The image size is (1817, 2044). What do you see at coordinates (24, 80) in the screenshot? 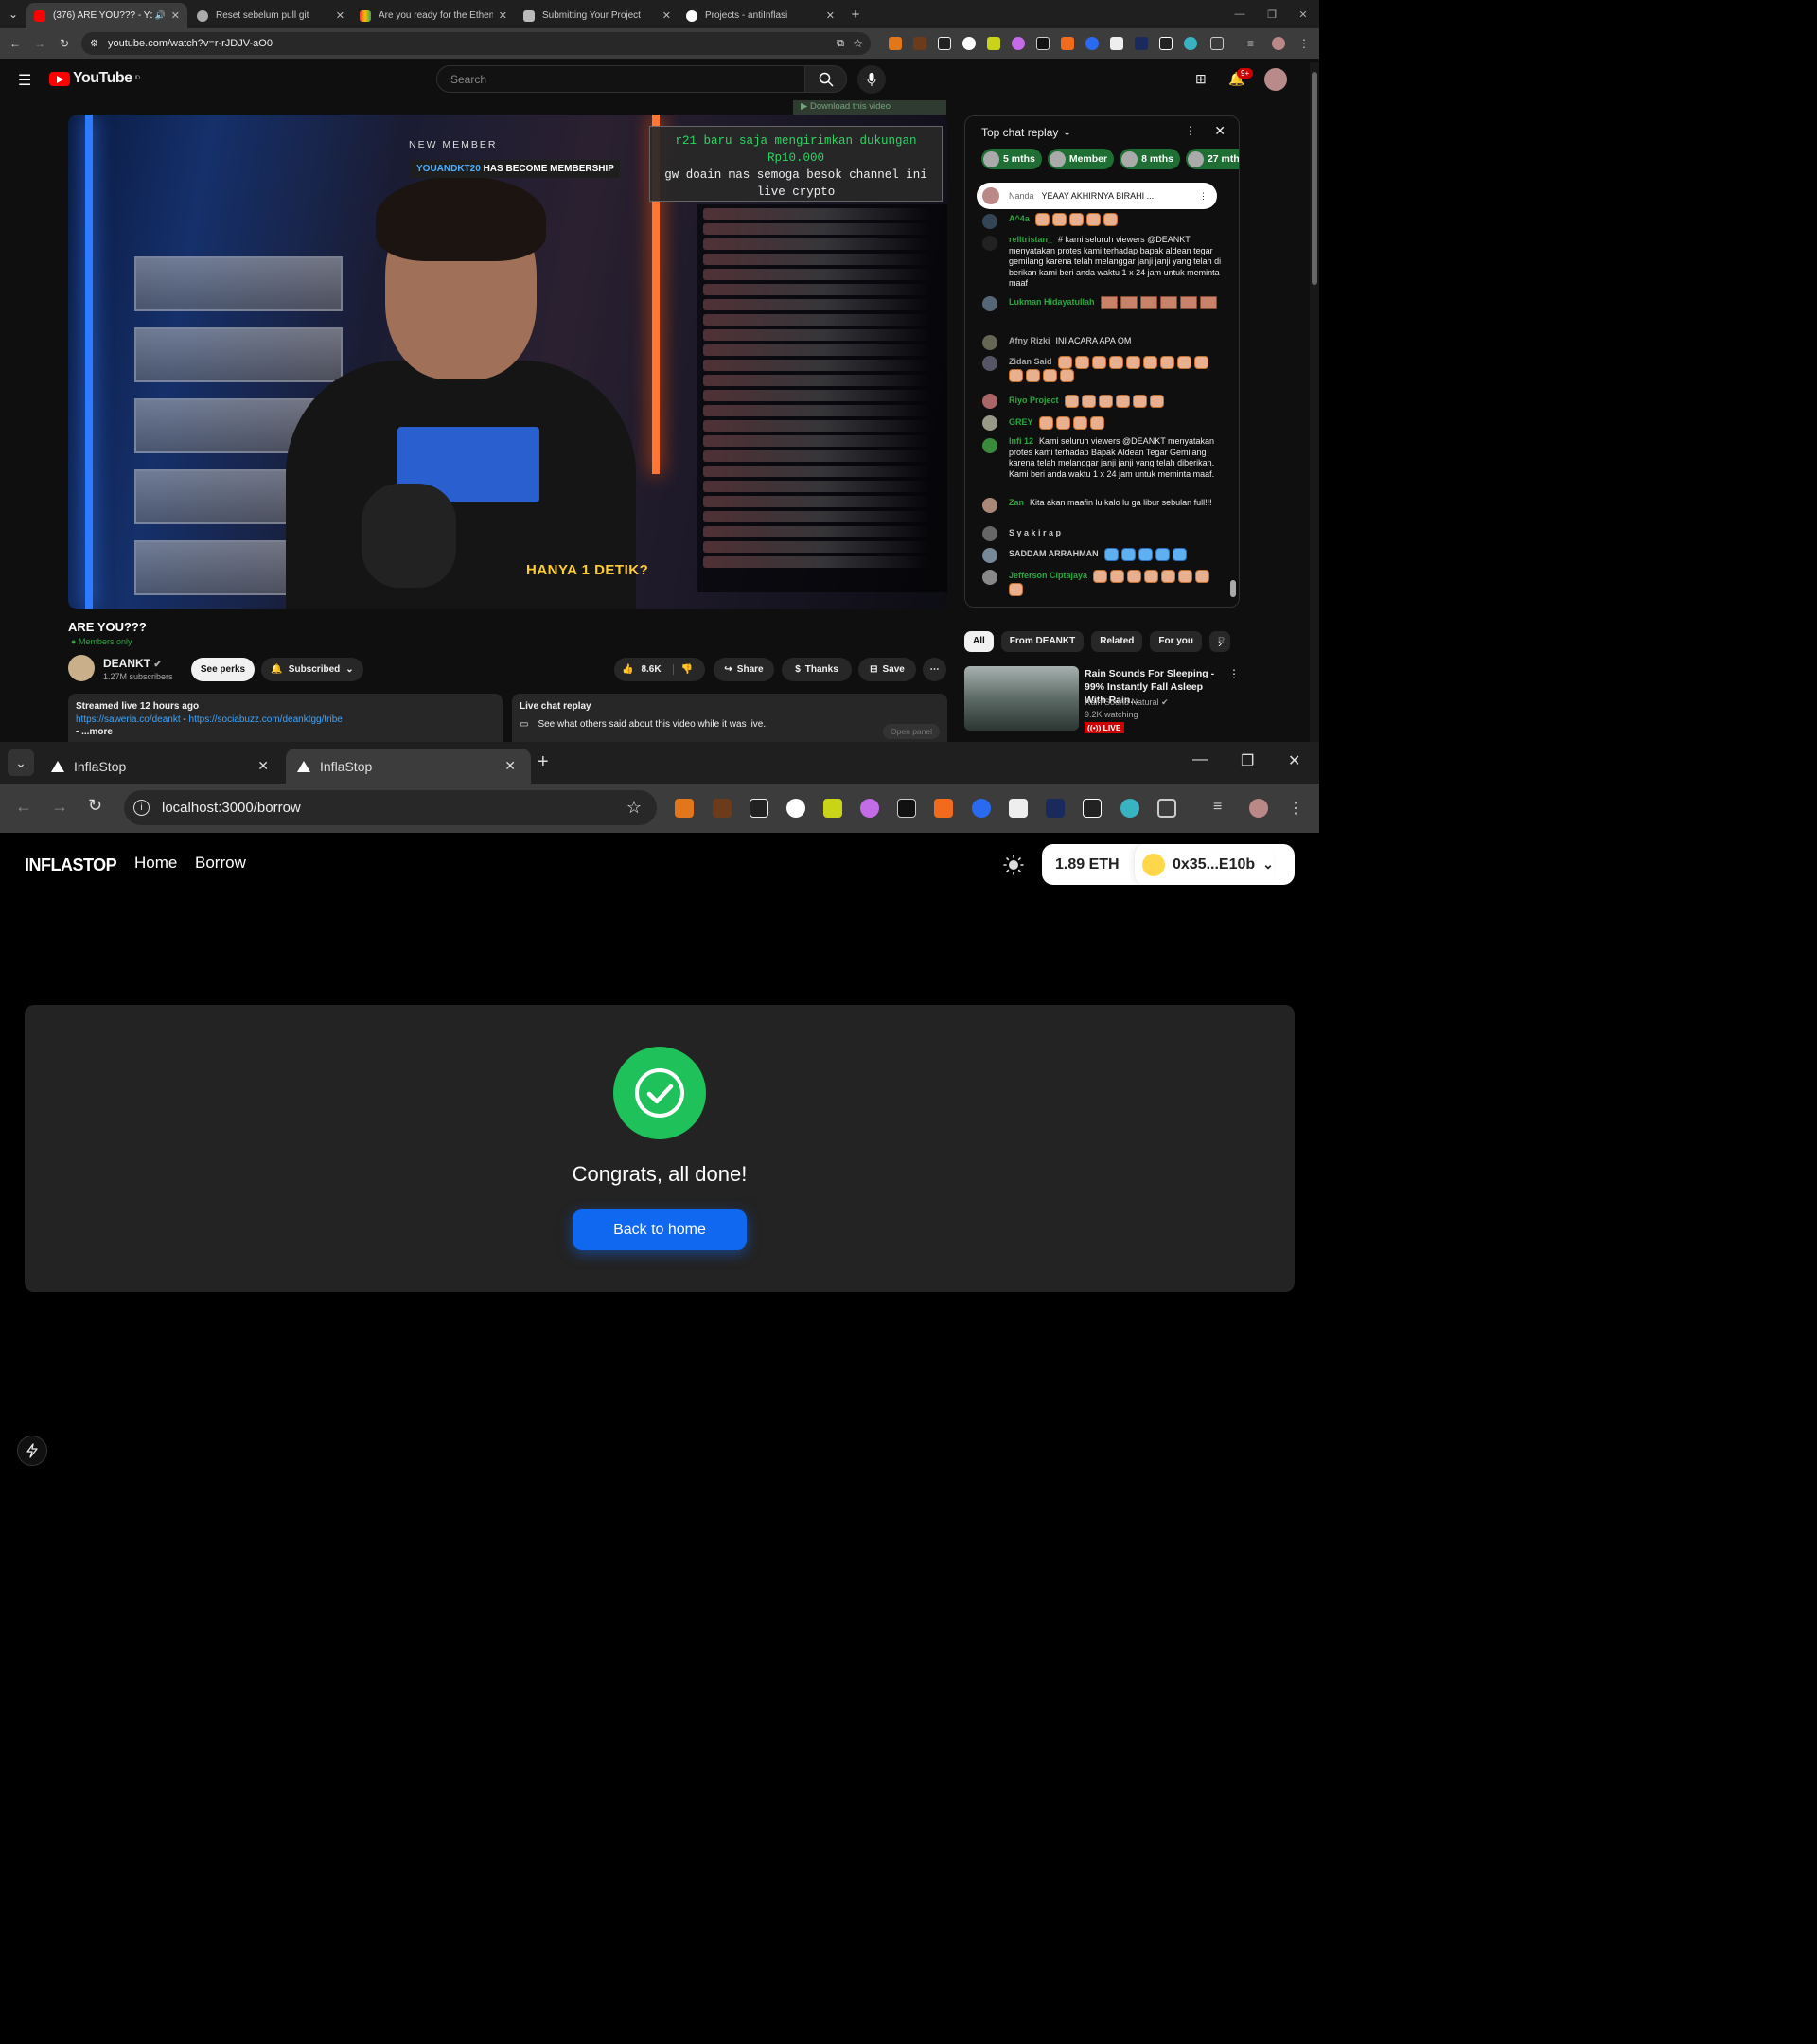
I see `hamburger-menu-icon: ☰` at bounding box center [24, 80].